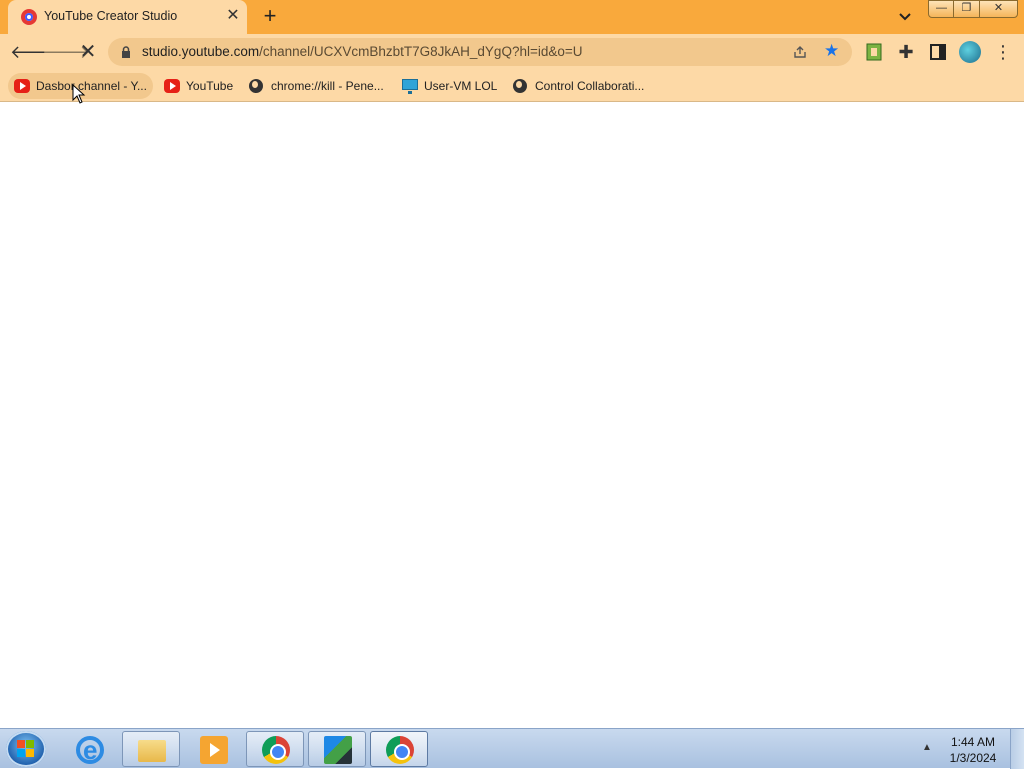 This screenshot has width=1024, height=769. I want to click on window-close-button: ✕, so click(998, 9).